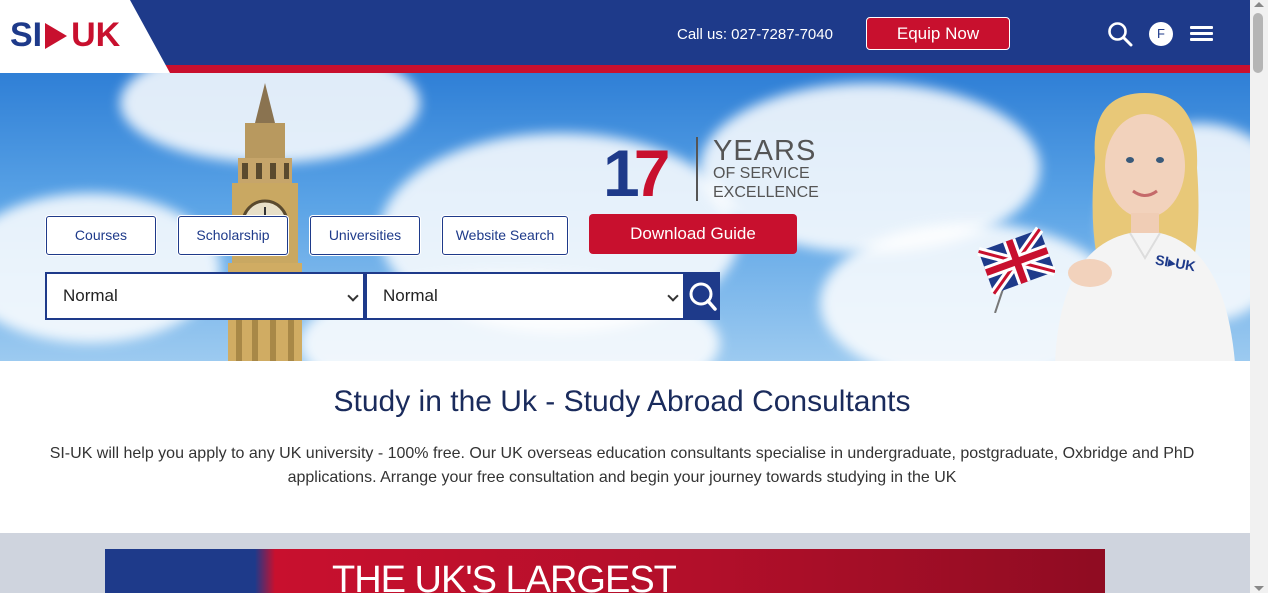 The width and height of the screenshot is (1268, 593). Describe the element at coordinates (1201, 34) in the screenshot. I see `menu-icon` at that location.